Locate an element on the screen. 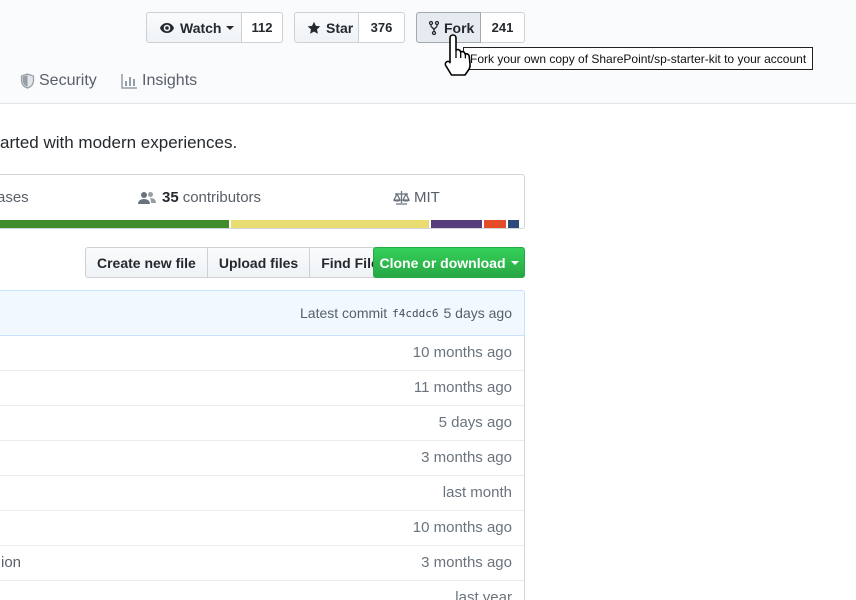 The image size is (856, 600). tab-security: Security is located at coordinates (58, 81).